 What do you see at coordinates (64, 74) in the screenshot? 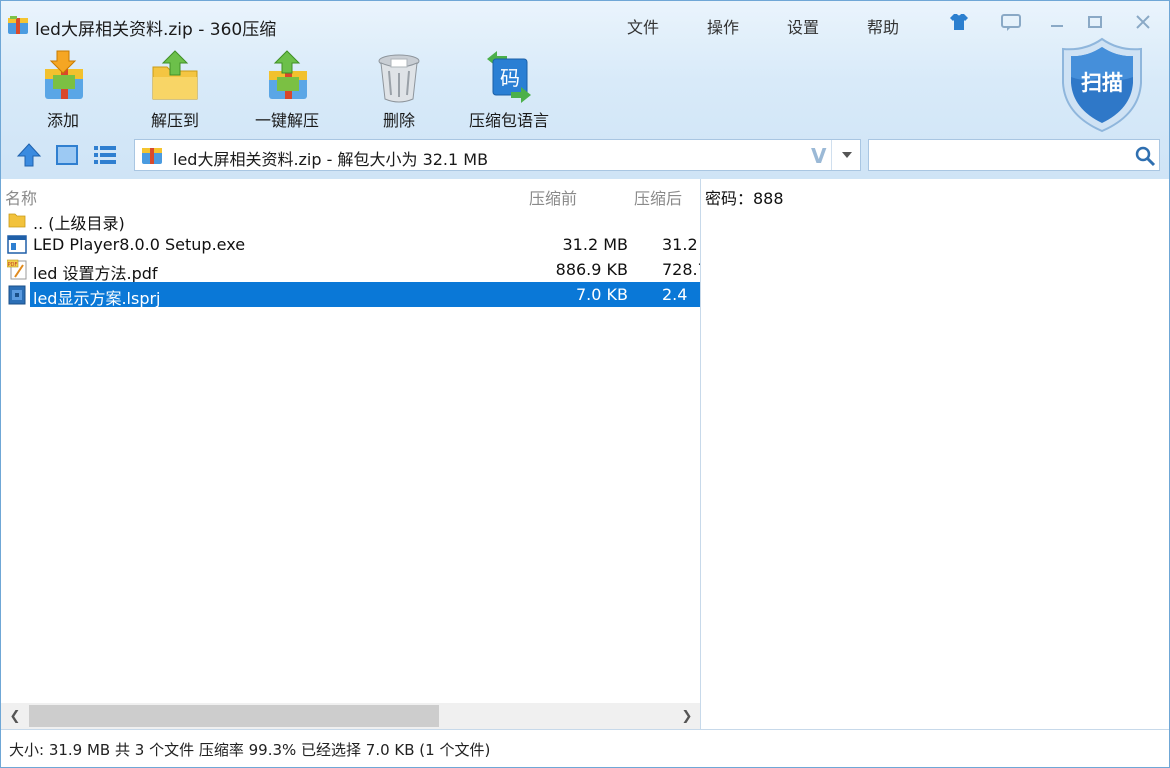
I see `add-archive-icon` at bounding box center [64, 74].